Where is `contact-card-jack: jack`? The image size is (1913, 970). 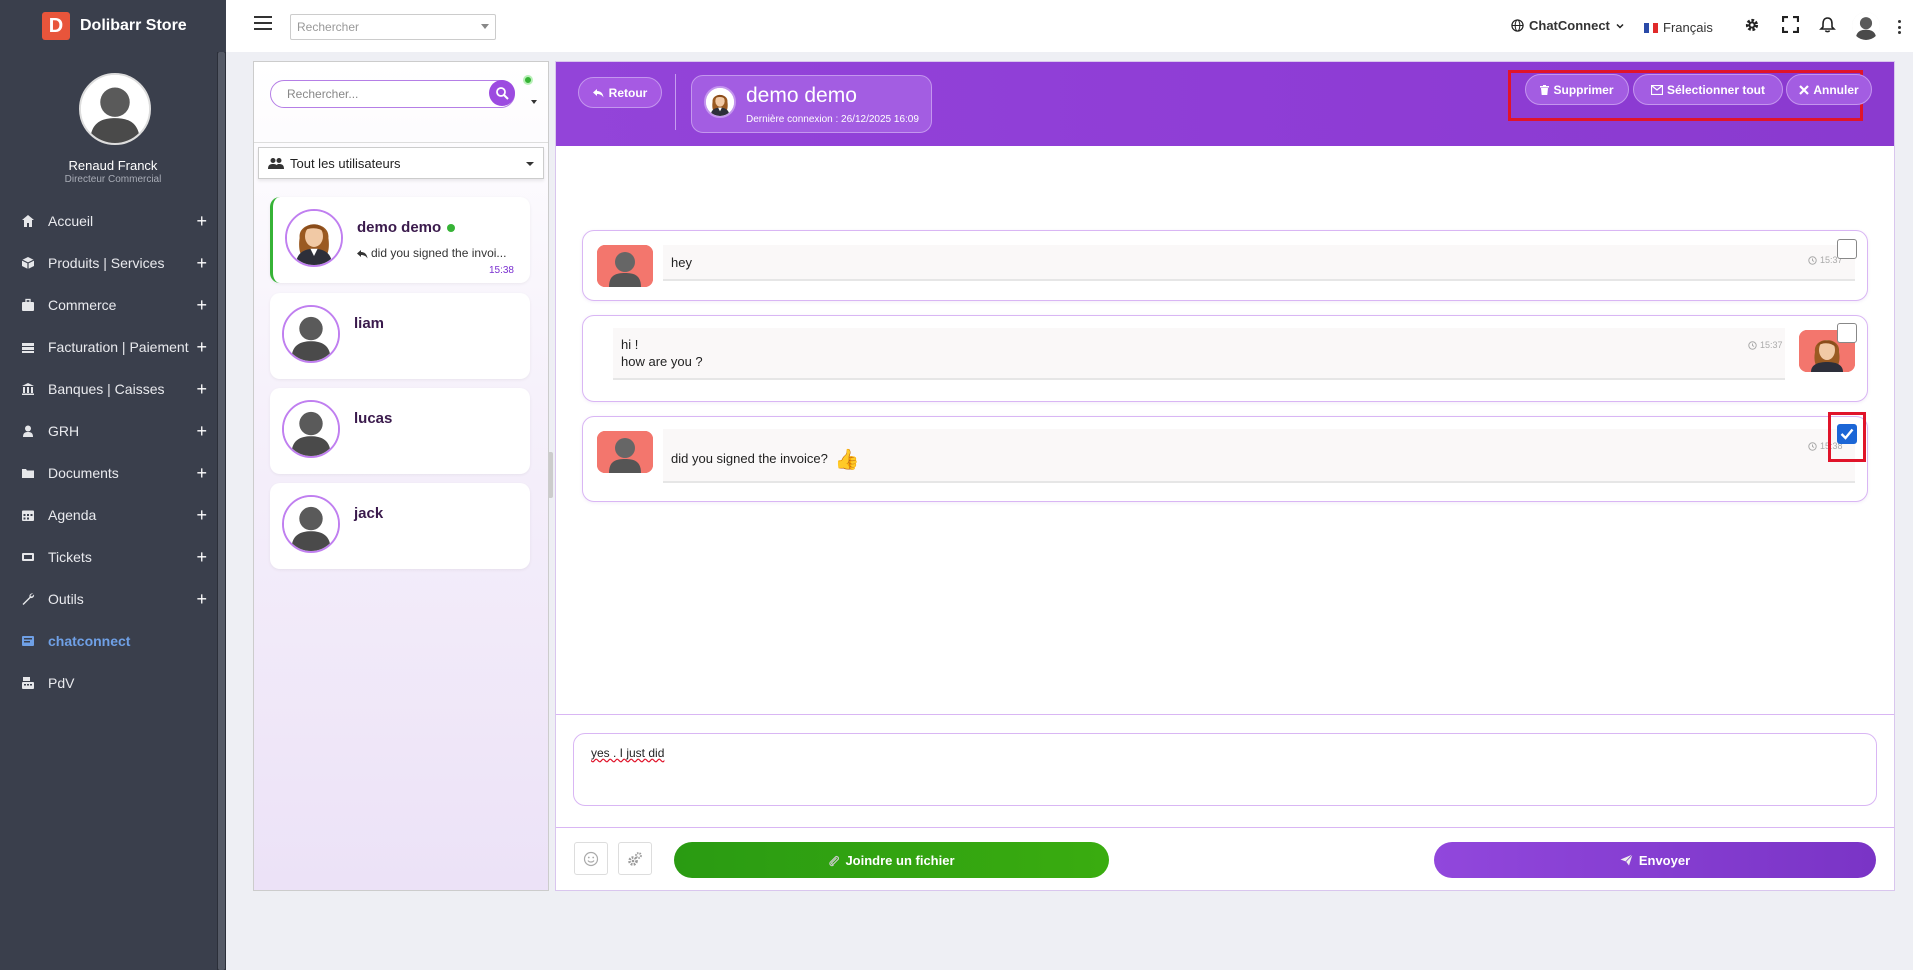
contact-card-jack: jack is located at coordinates (400, 526).